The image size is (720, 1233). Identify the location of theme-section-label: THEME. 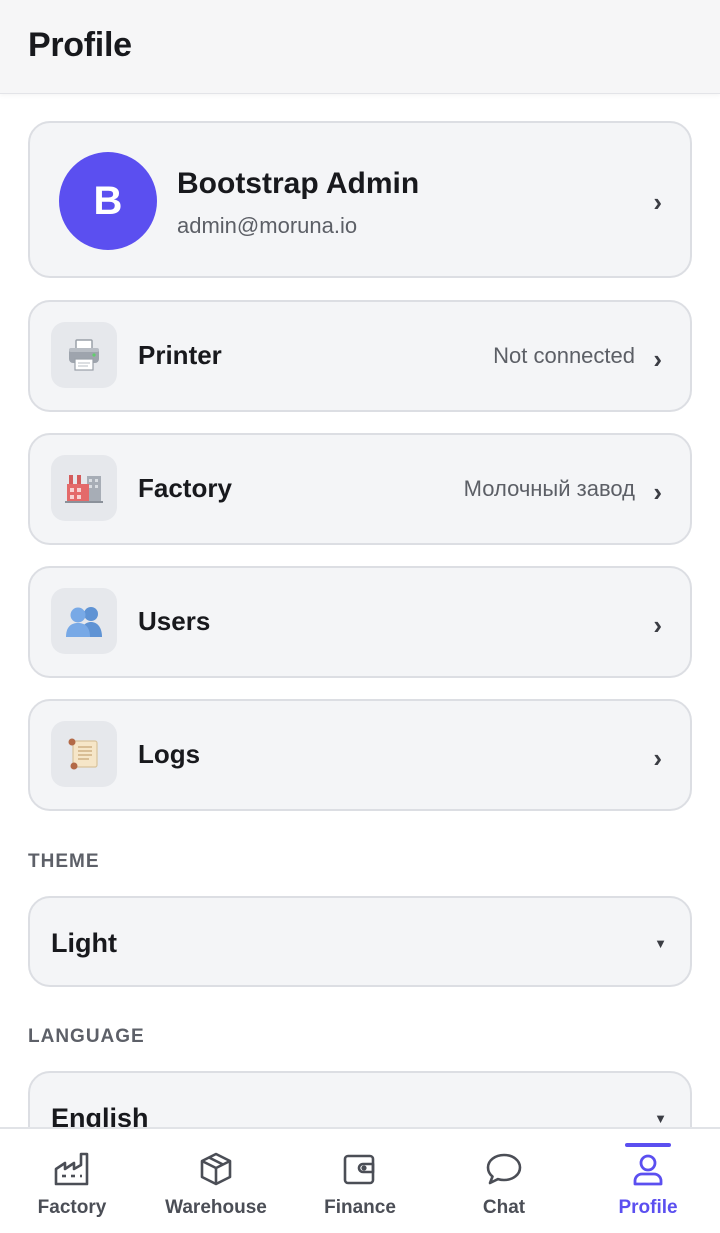
(64, 861).